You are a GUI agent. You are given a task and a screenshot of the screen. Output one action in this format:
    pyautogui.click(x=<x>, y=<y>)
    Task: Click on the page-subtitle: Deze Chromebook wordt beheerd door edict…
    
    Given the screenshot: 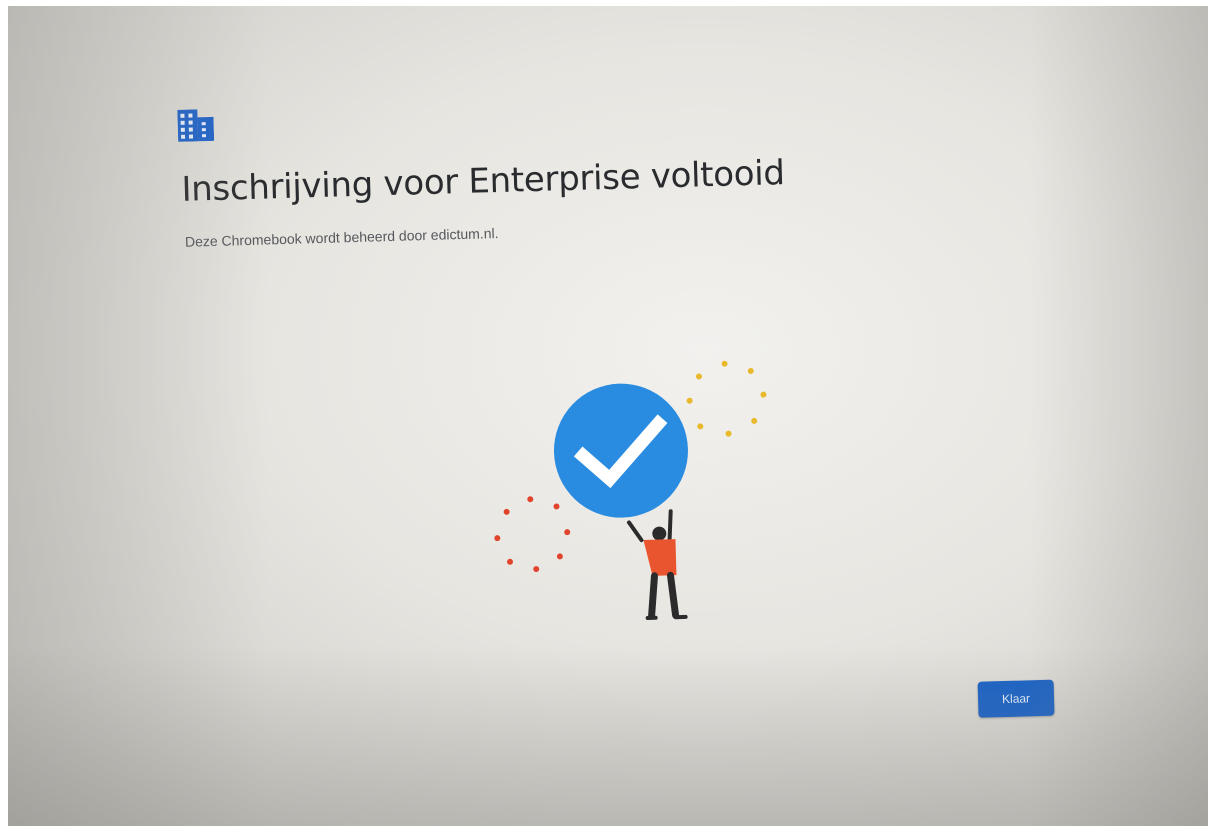 What is the action you would take?
    pyautogui.click(x=341, y=237)
    